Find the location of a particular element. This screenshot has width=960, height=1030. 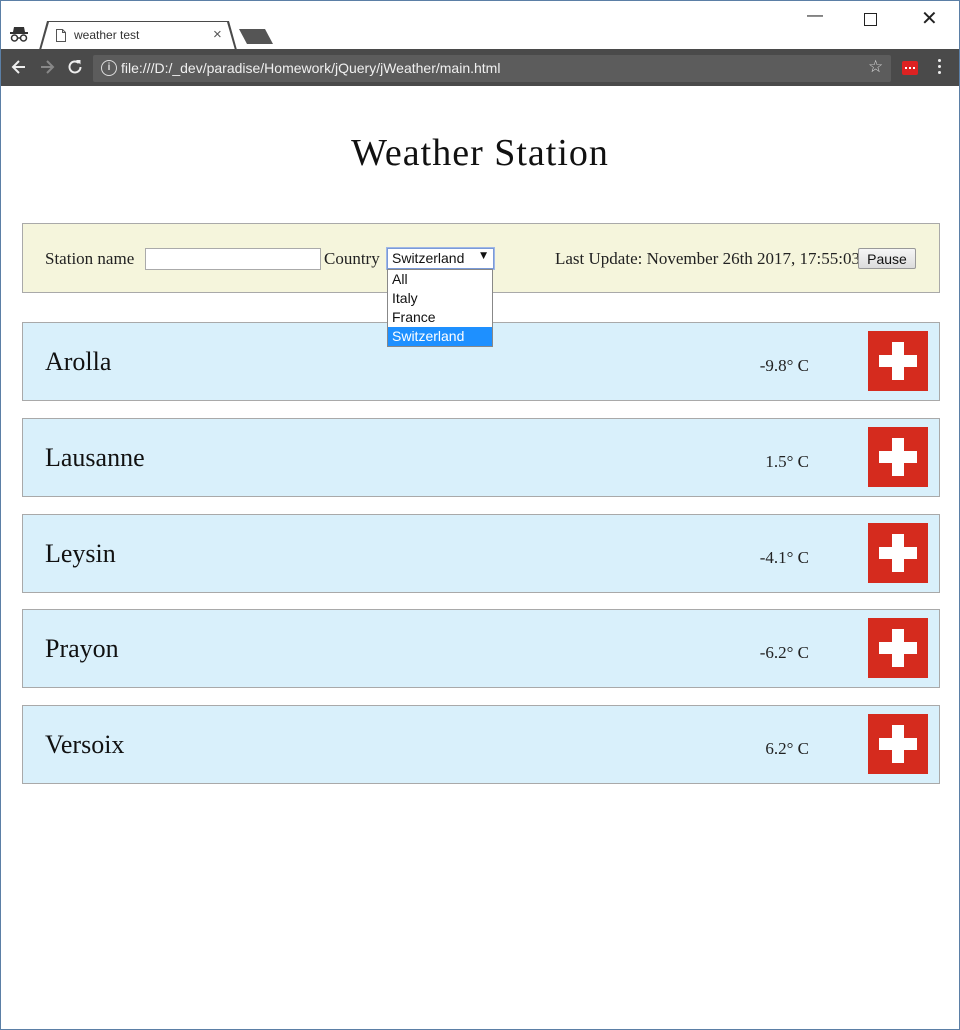

country-option-all: All is located at coordinates (440, 279).